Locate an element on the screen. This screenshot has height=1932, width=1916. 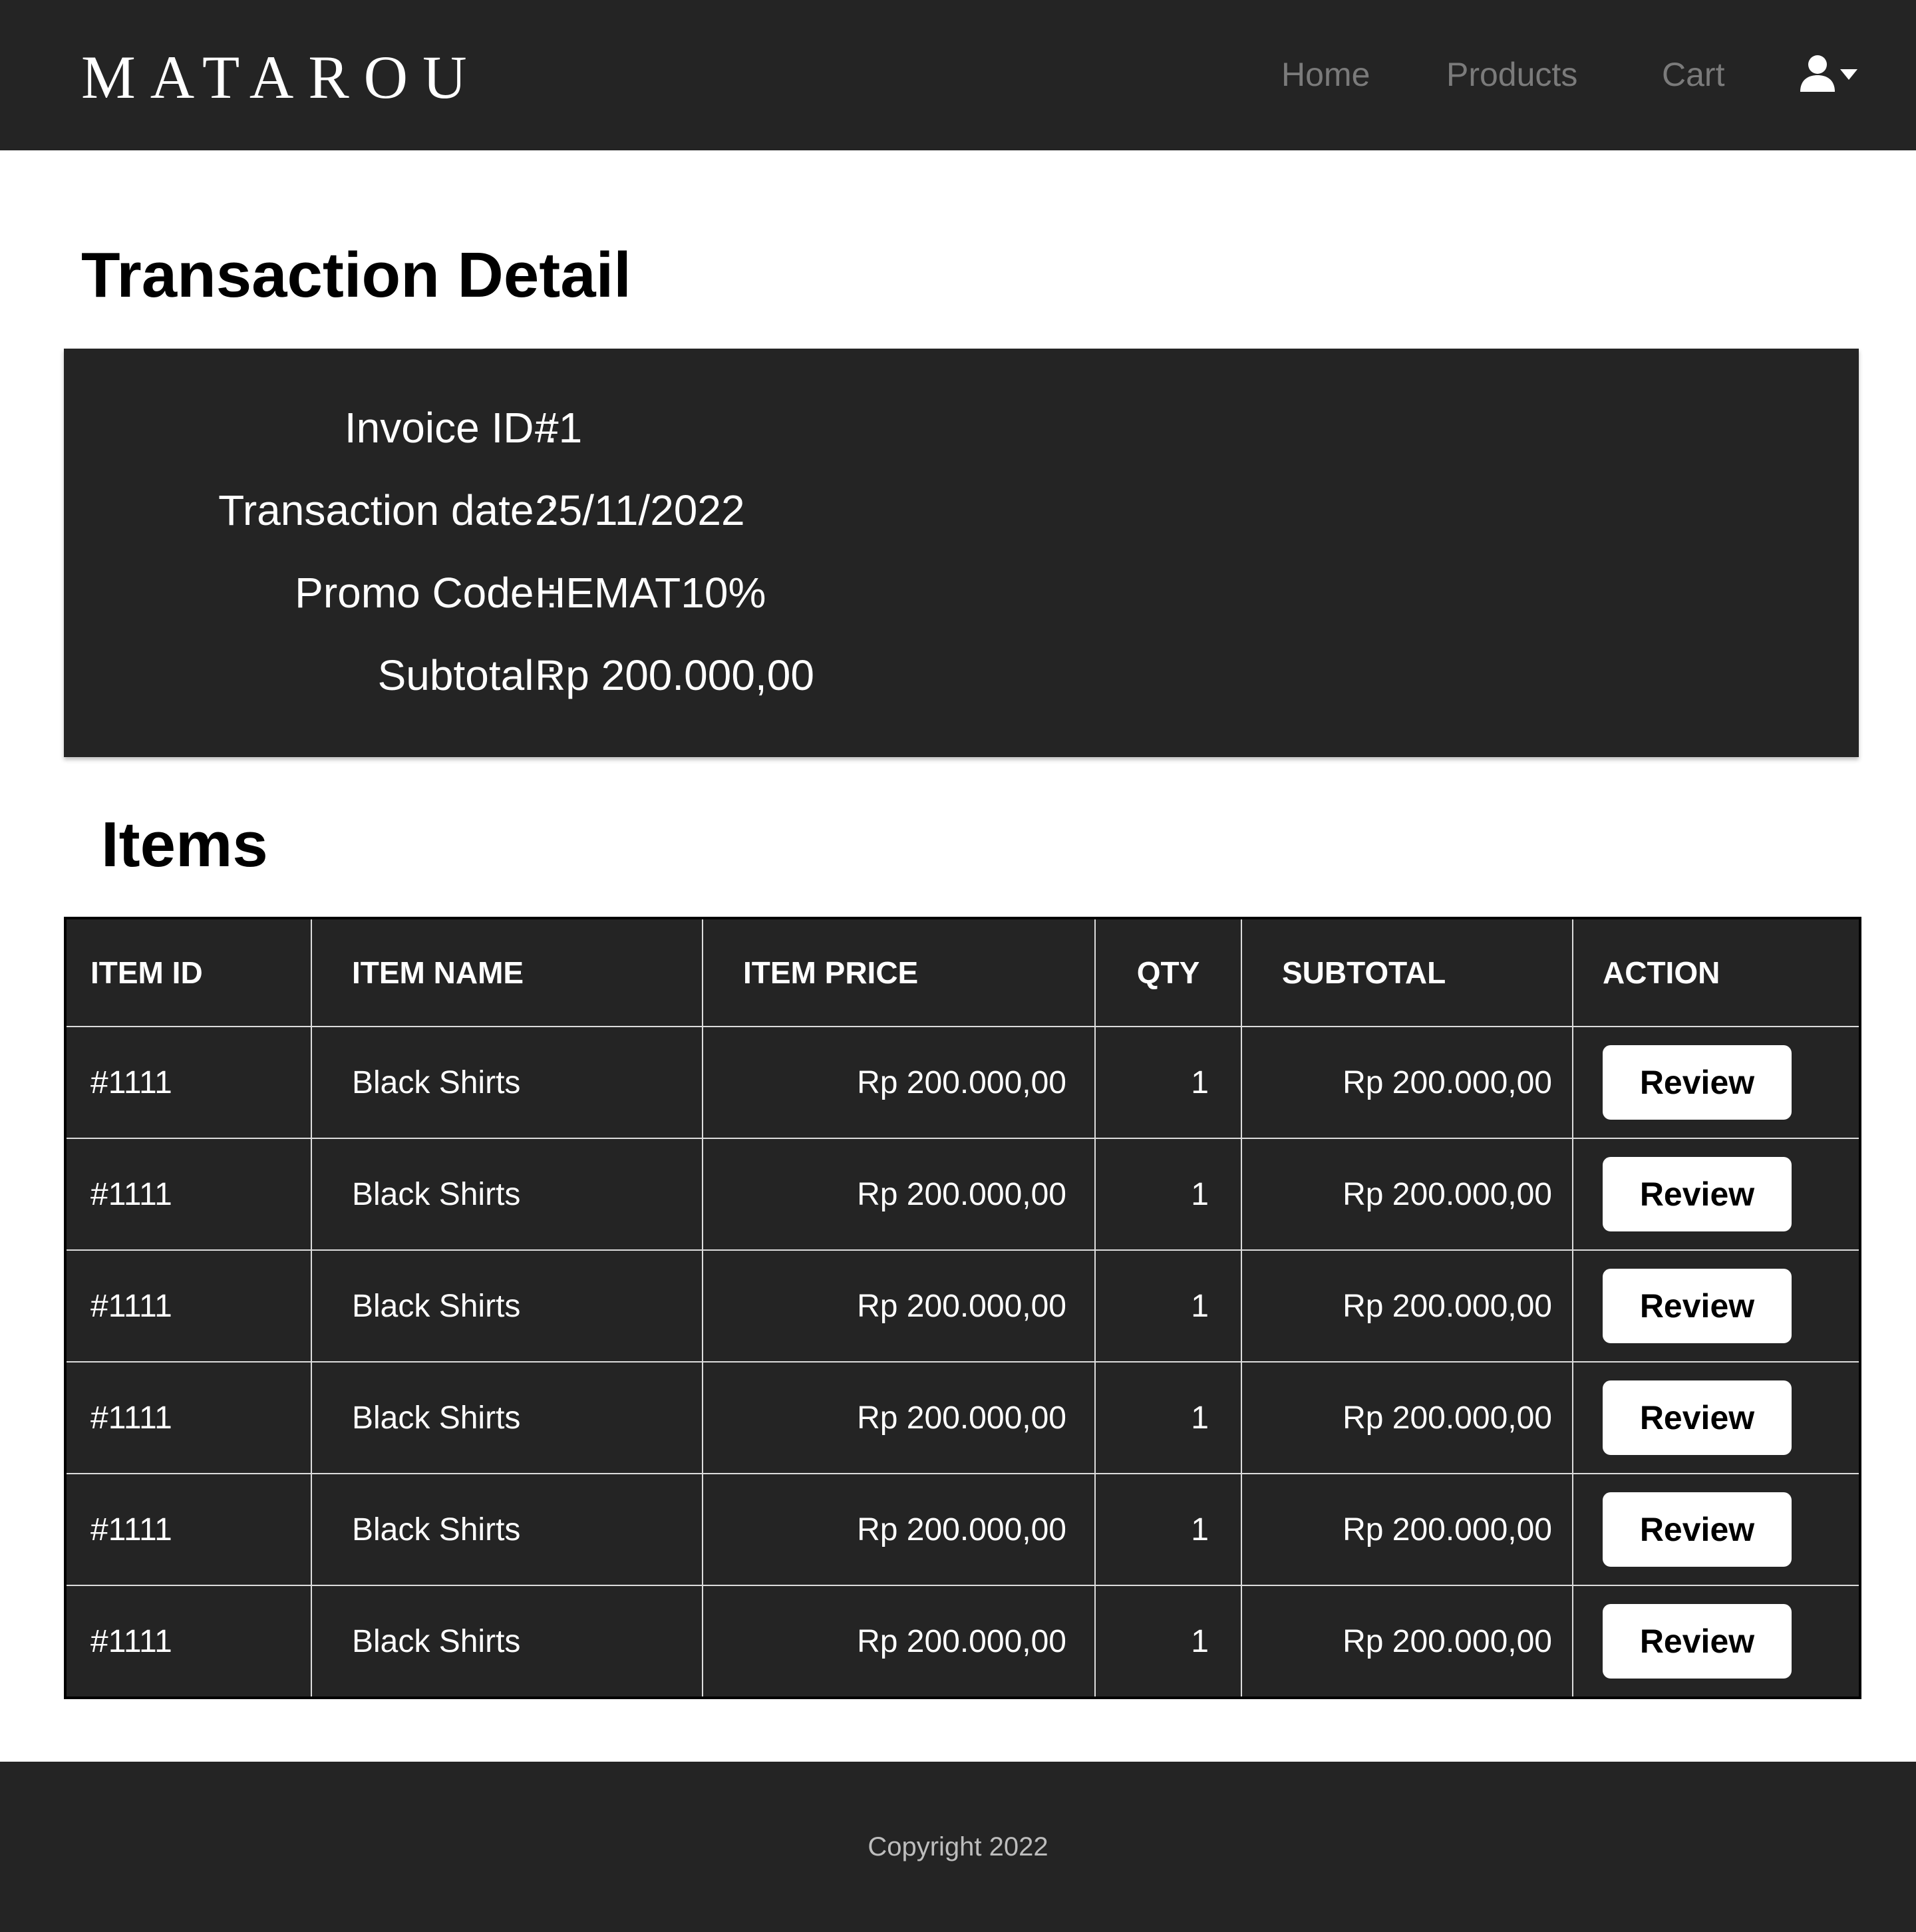
invoice-label: Invoice ID : is located at coordinates (451, 428).